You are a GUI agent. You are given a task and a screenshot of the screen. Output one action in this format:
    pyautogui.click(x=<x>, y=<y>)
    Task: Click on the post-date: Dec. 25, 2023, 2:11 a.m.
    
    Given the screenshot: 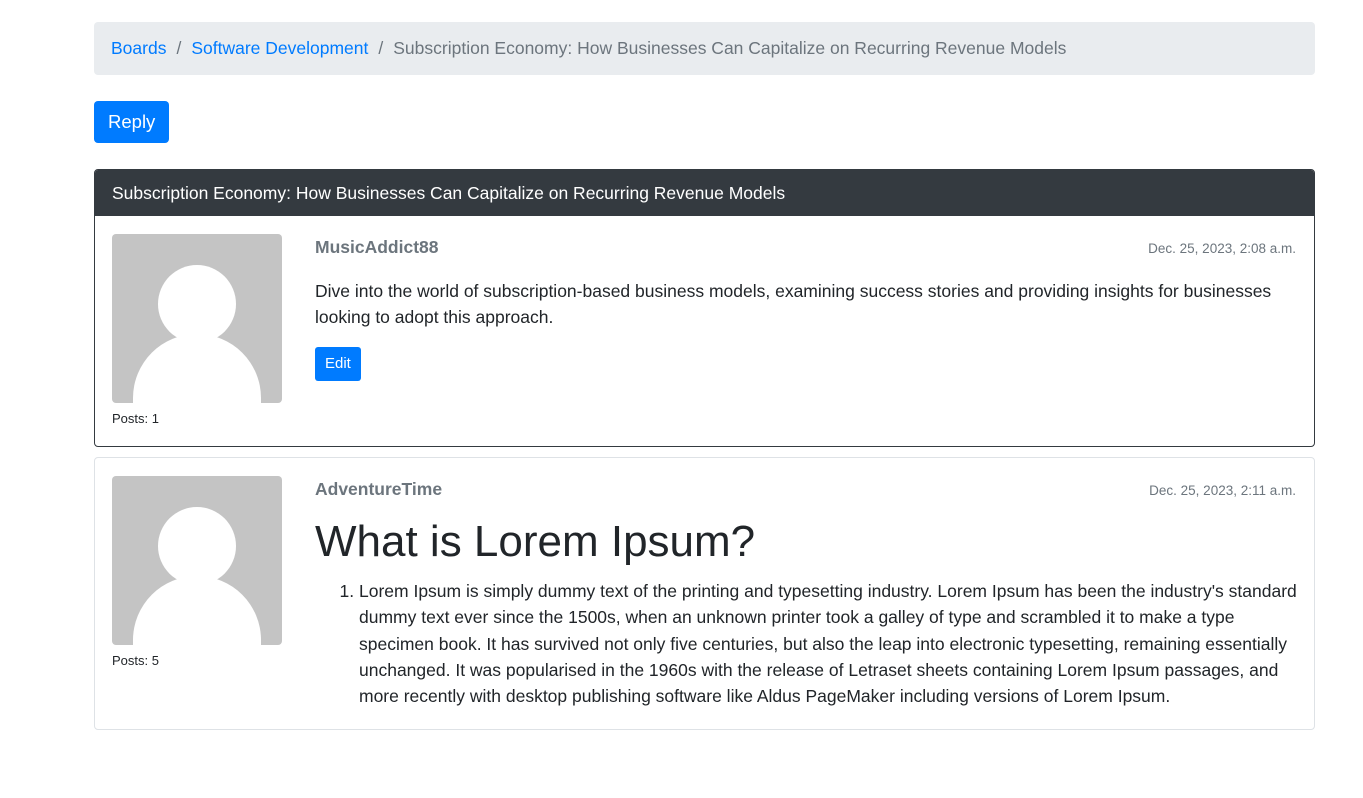 What is the action you would take?
    pyautogui.click(x=1222, y=490)
    